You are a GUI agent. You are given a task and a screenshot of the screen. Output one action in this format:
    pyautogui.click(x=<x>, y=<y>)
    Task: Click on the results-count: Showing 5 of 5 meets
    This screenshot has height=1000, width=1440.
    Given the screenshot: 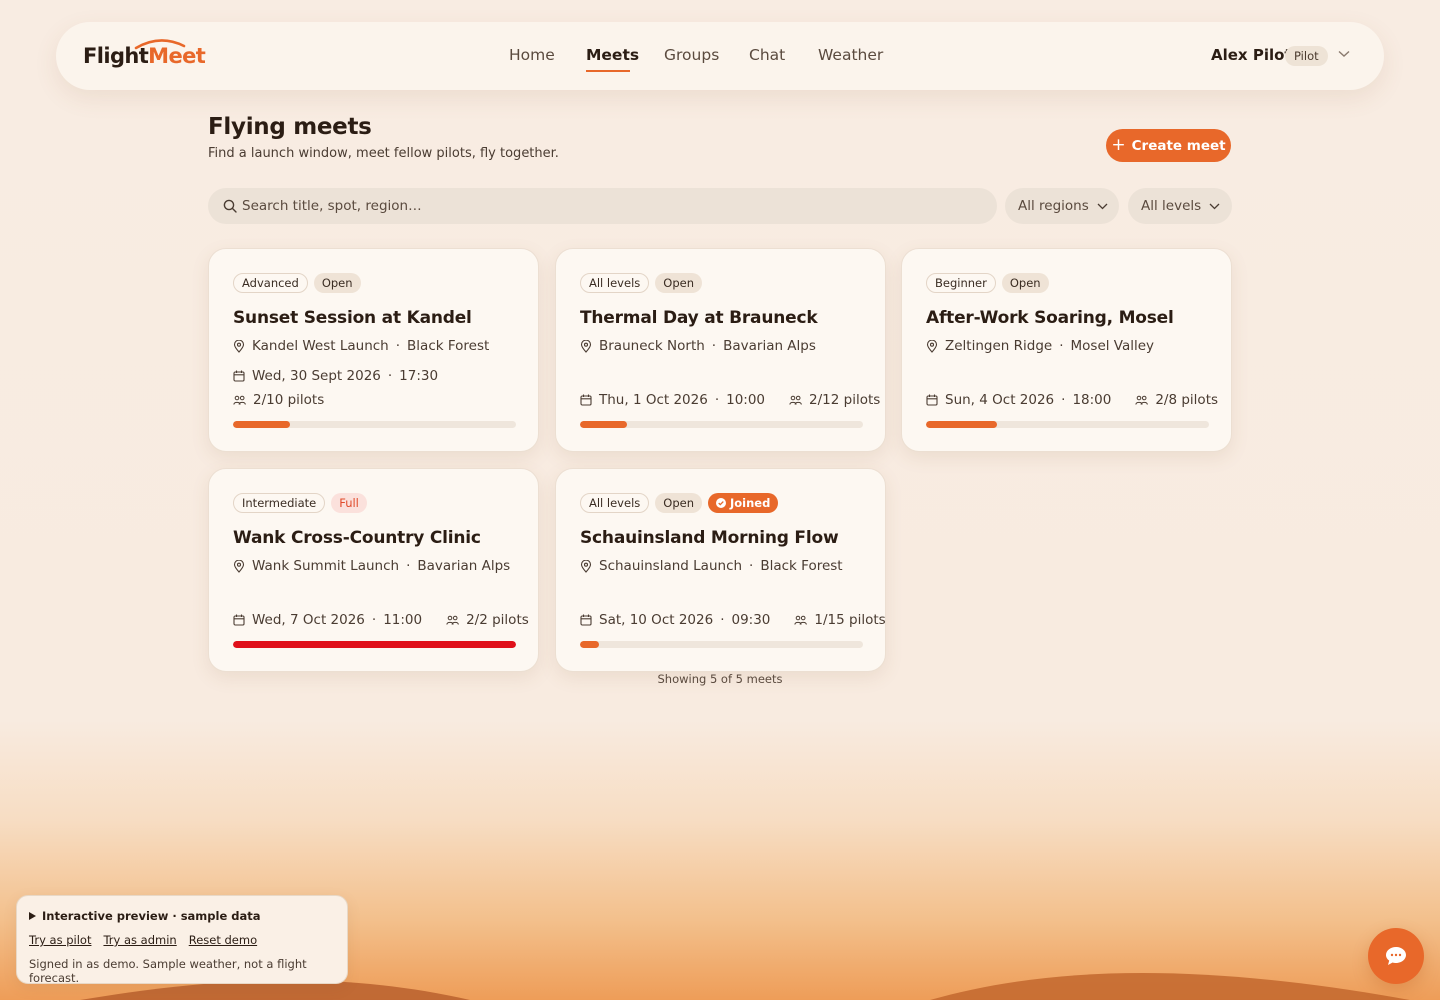 What is the action you would take?
    pyautogui.click(x=720, y=679)
    